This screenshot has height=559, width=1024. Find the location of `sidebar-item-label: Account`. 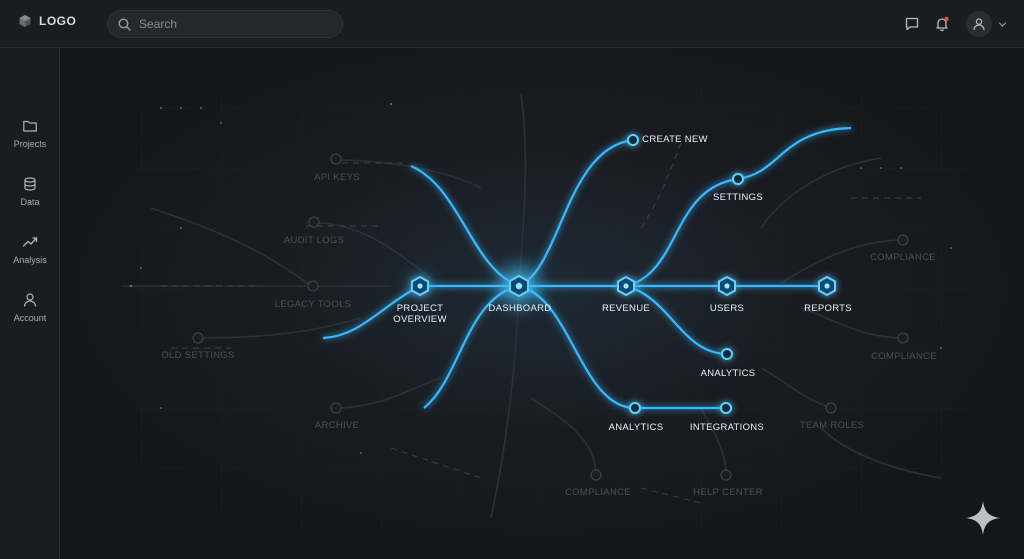

sidebar-item-label: Account is located at coordinates (30, 318).